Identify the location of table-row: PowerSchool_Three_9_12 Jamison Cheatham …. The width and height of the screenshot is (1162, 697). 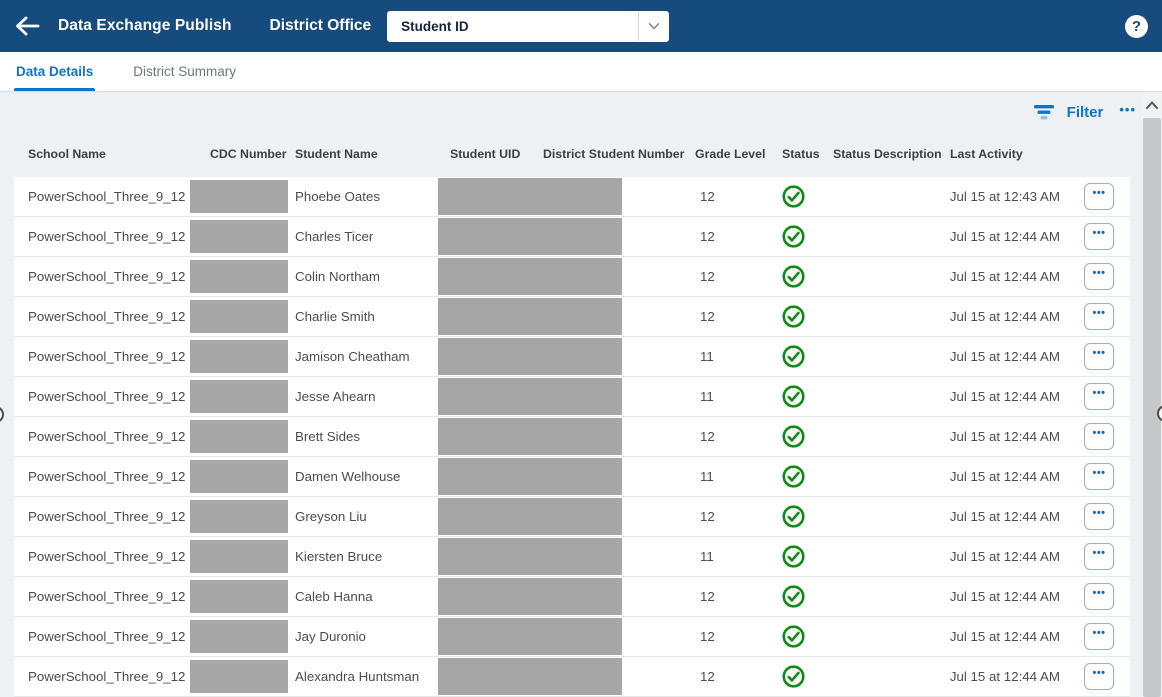
(572, 357).